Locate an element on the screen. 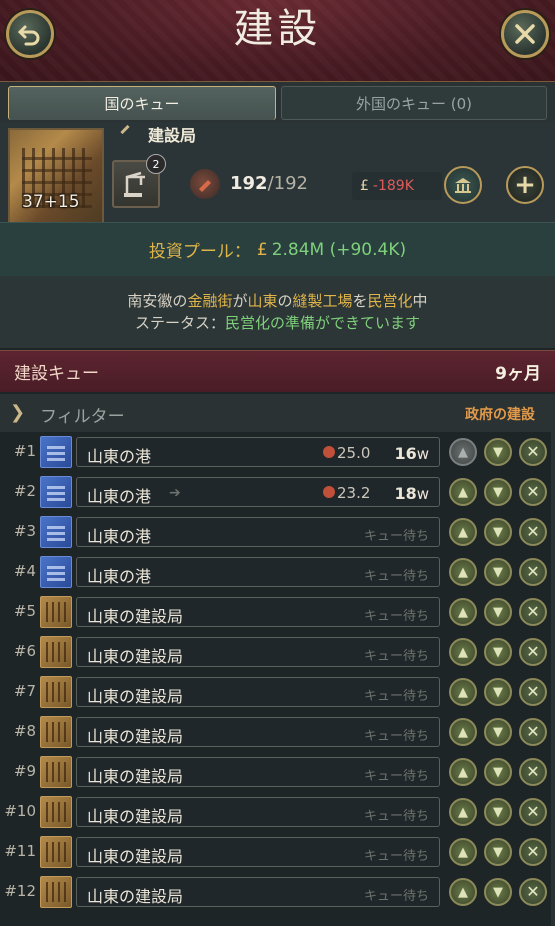 This screenshot has height=926, width=555. tab-foreign-queue: 外国のキュー (0) is located at coordinates (414, 103).